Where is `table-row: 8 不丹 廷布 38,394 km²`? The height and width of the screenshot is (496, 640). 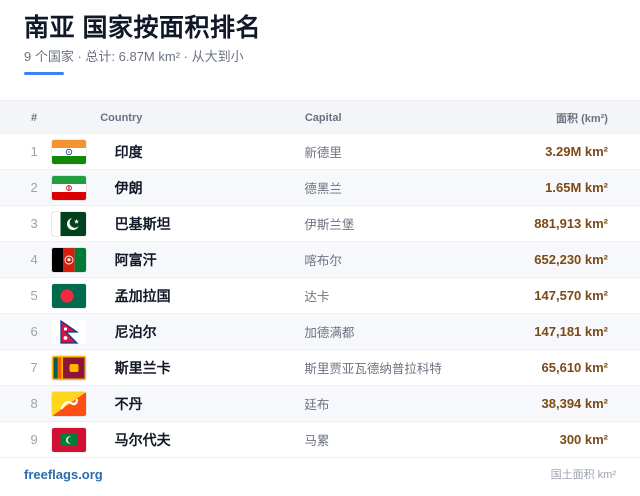
table-row: 8 不丹 廷布 38,394 km² is located at coordinates (320, 404).